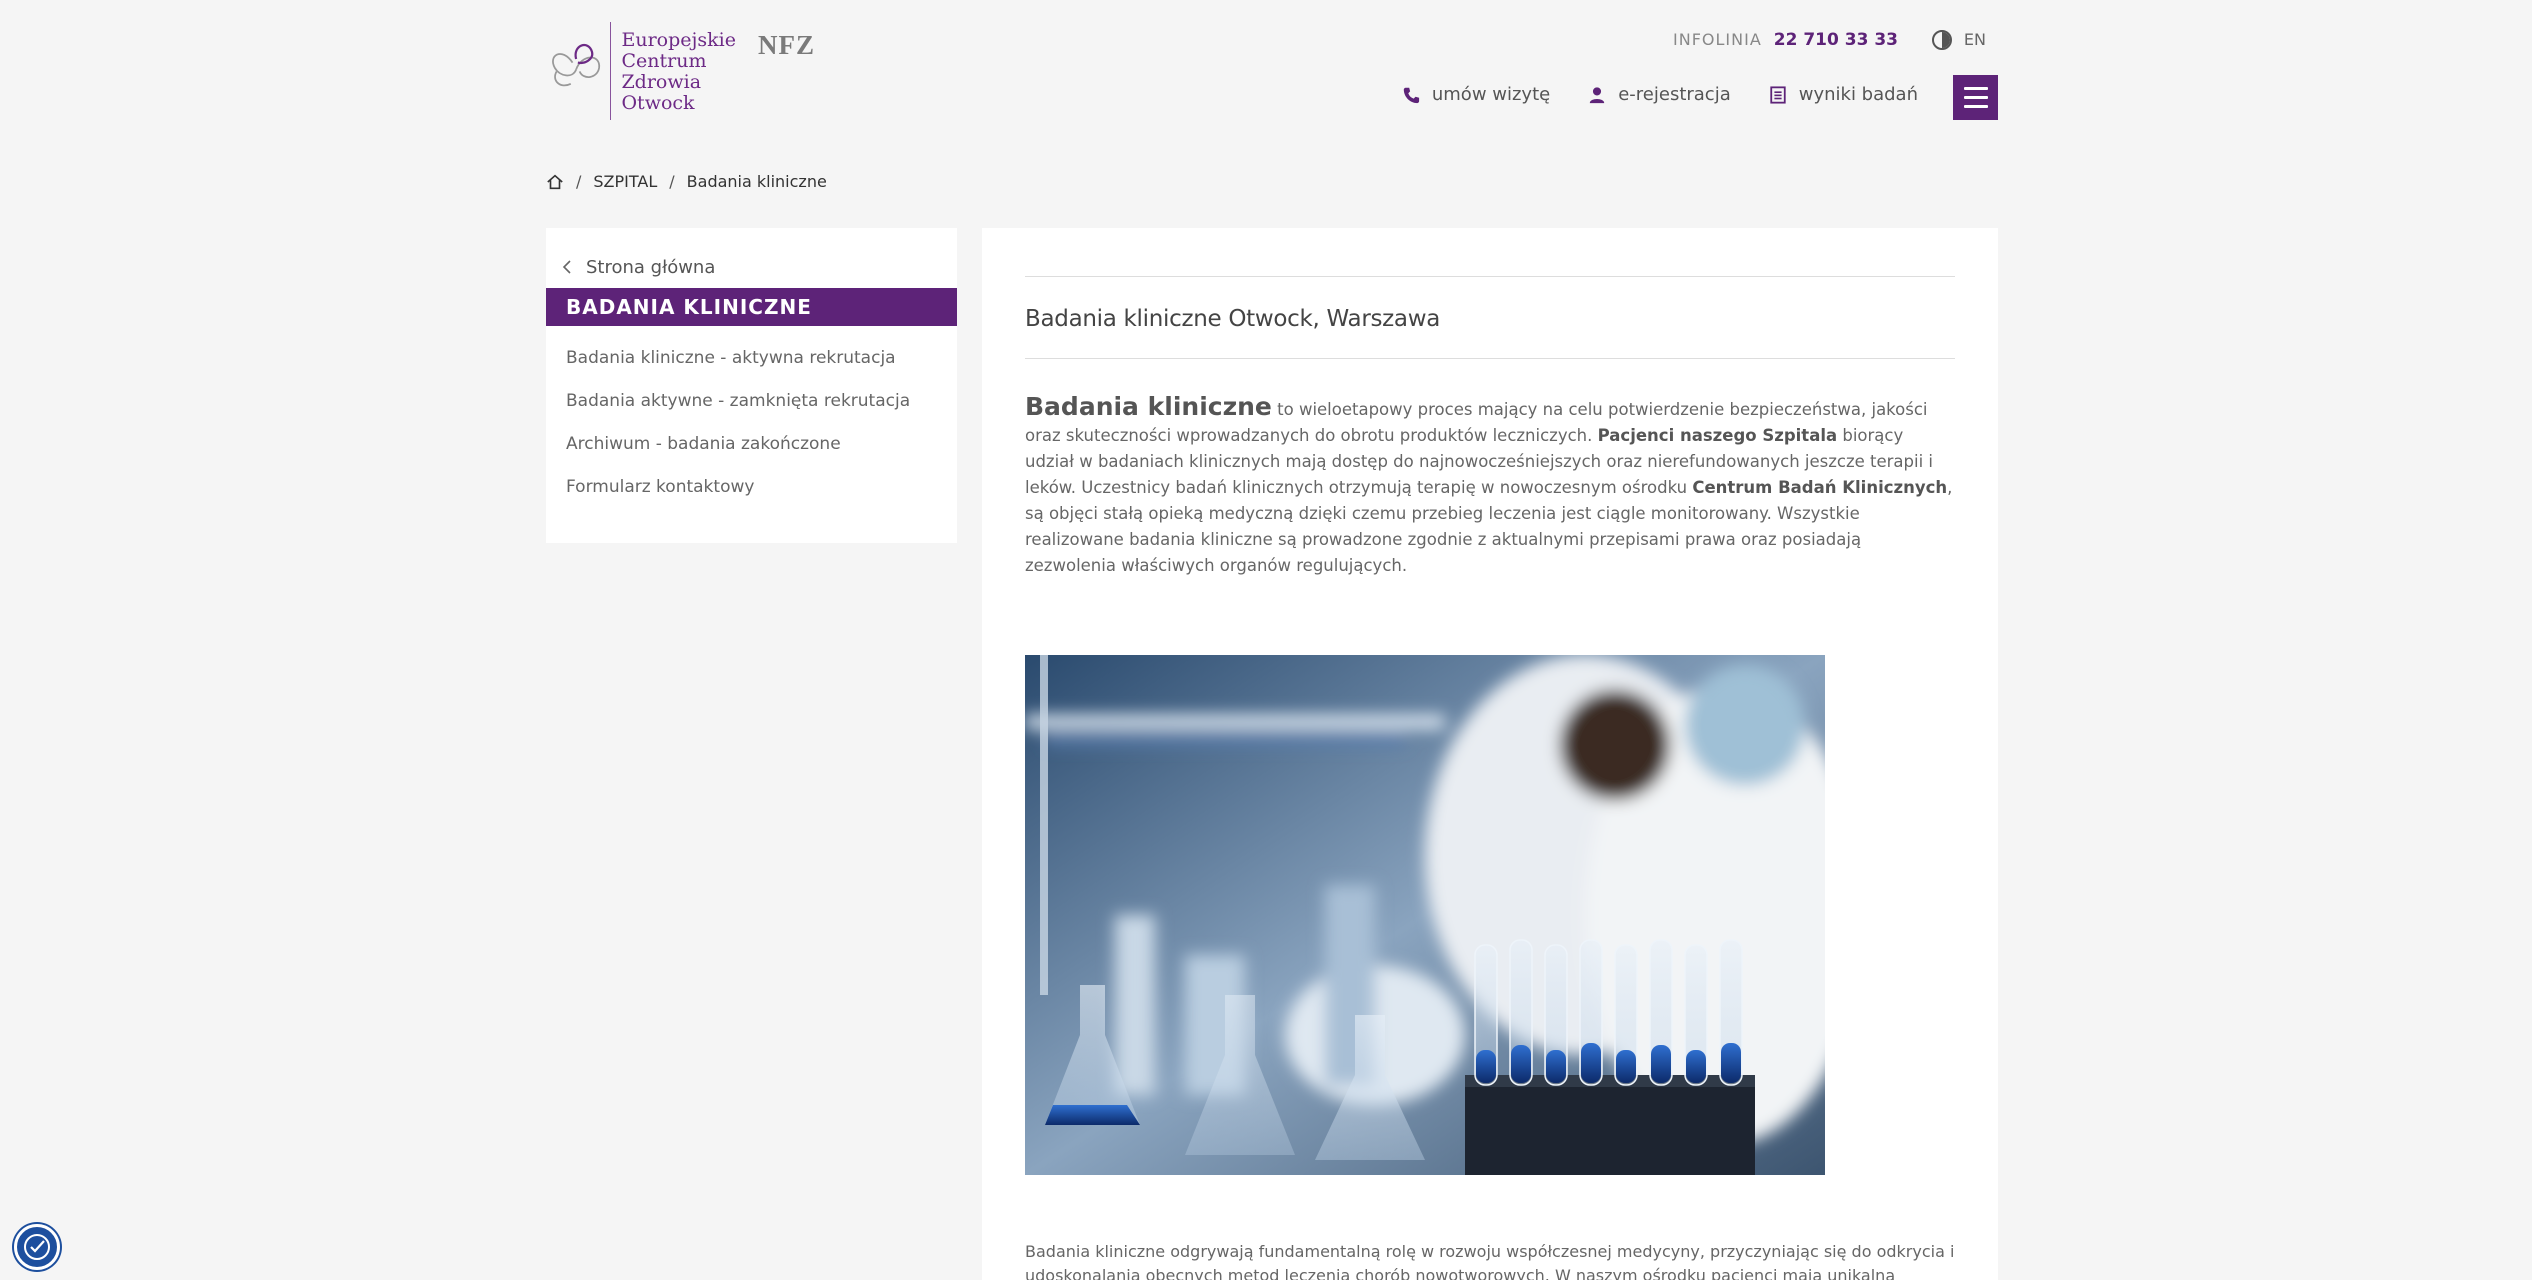 Image resolution: width=2532 pixels, height=1280 pixels. I want to click on accessibility-icon, so click(37, 1247).